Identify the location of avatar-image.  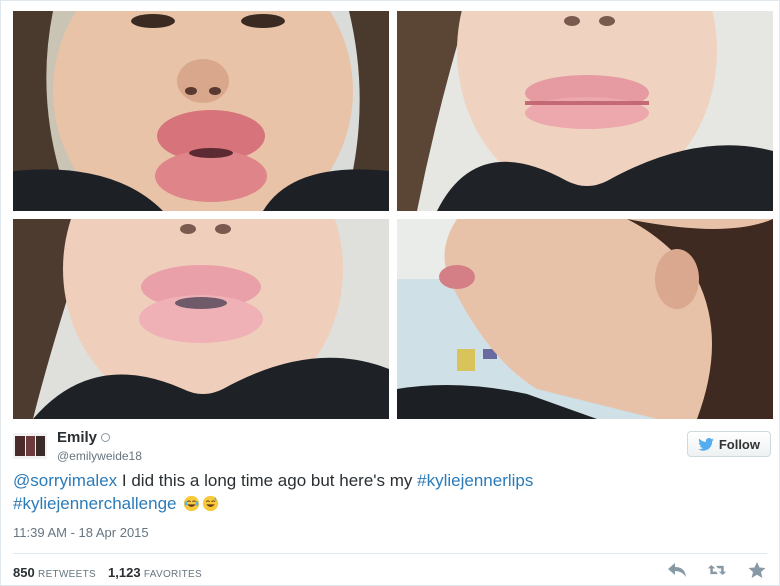
(30, 446).